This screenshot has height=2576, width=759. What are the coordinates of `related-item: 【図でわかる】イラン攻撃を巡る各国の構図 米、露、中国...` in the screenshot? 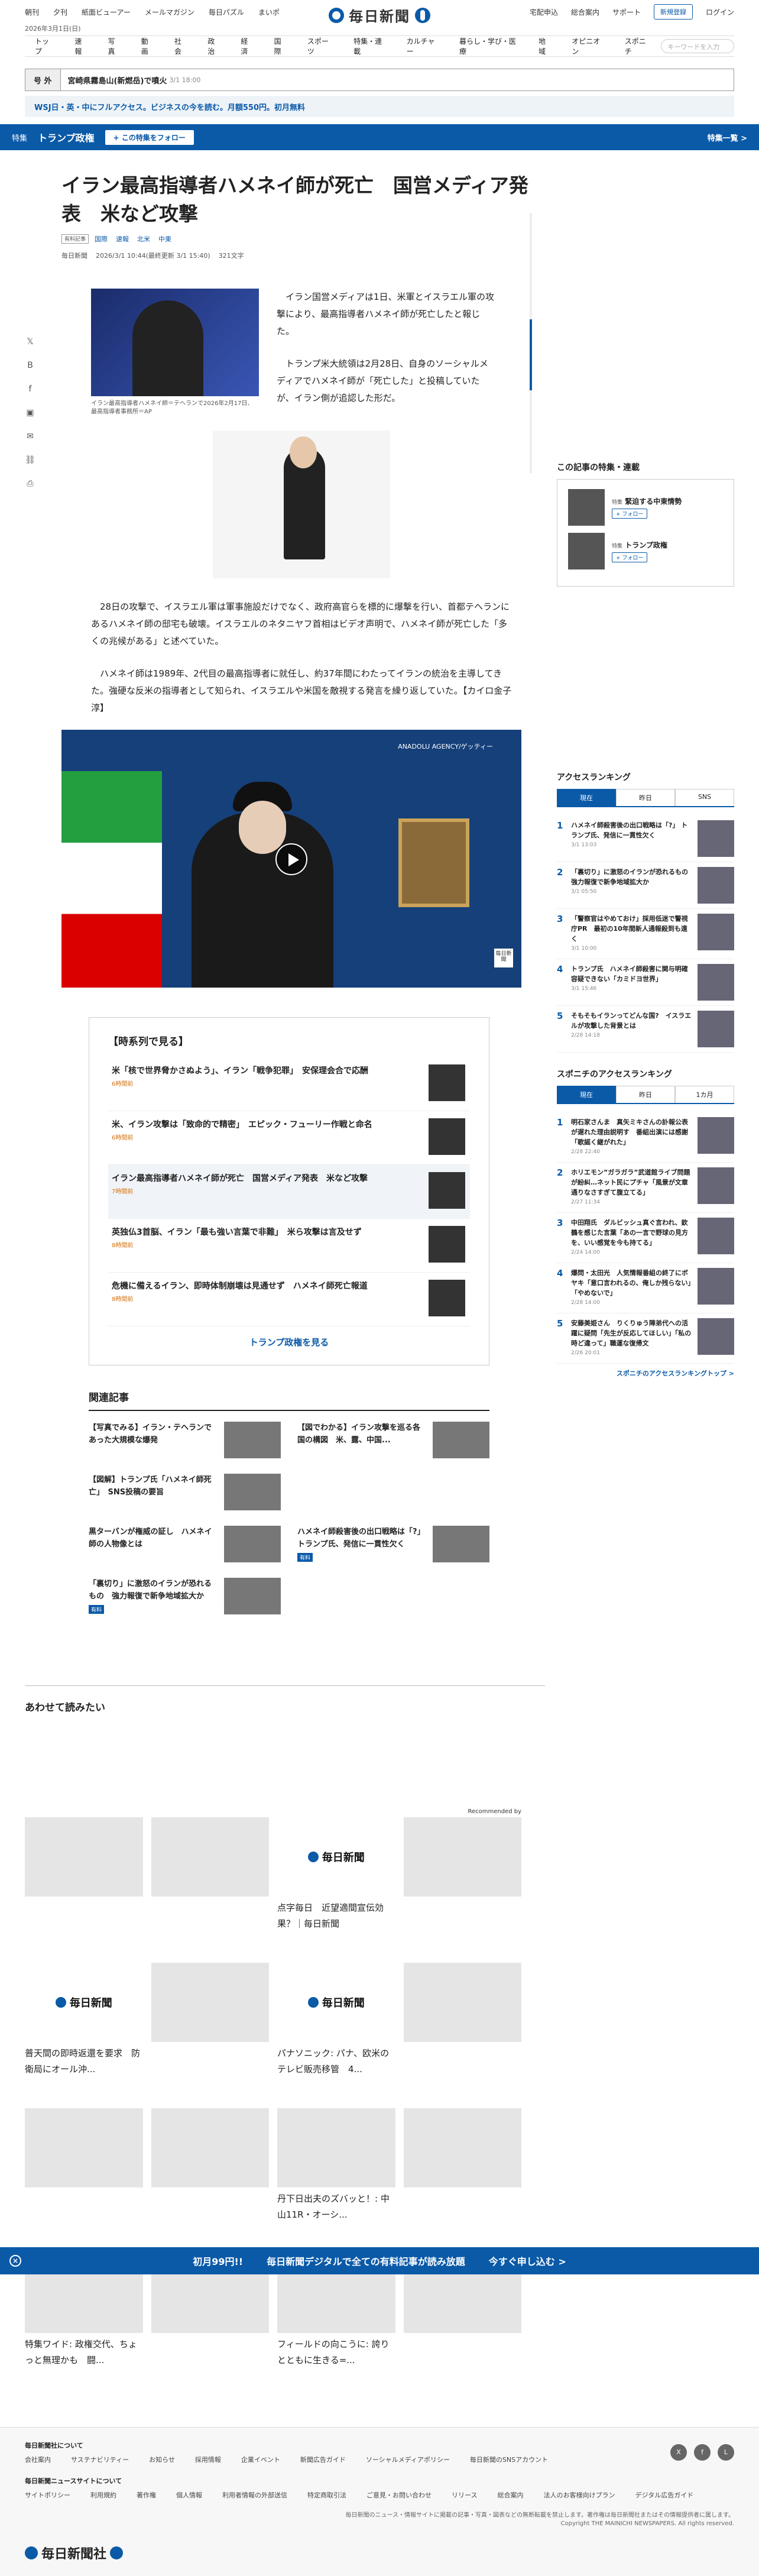 It's located at (393, 1440).